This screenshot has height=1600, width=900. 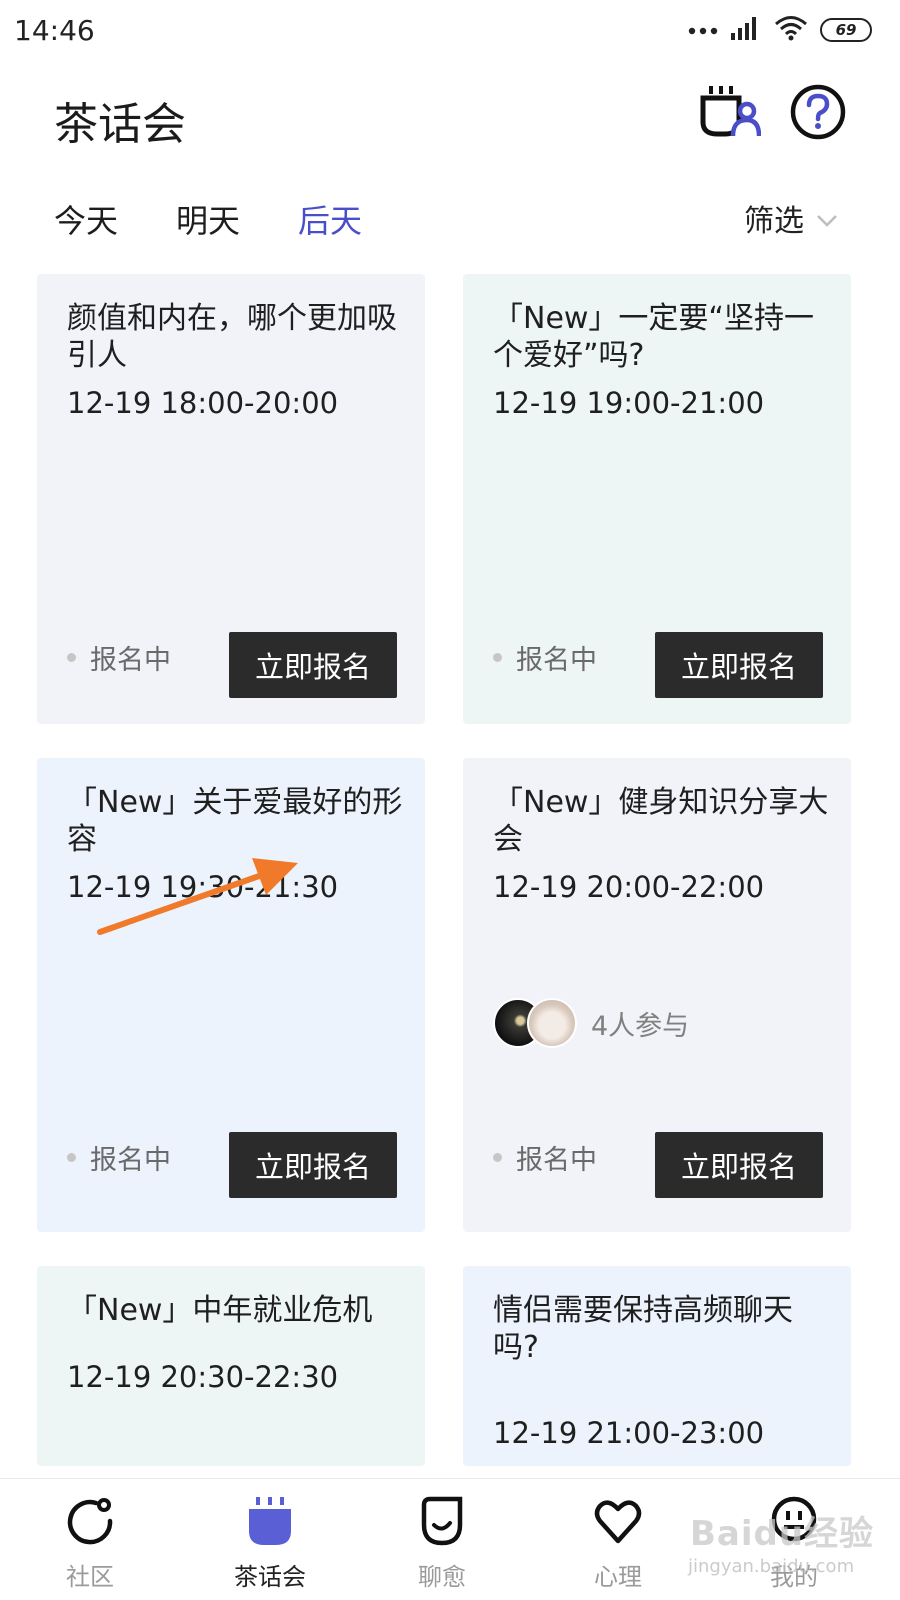 What do you see at coordinates (220, 1310) in the screenshot?
I see `event-title: 「New」中年就业危机` at bounding box center [220, 1310].